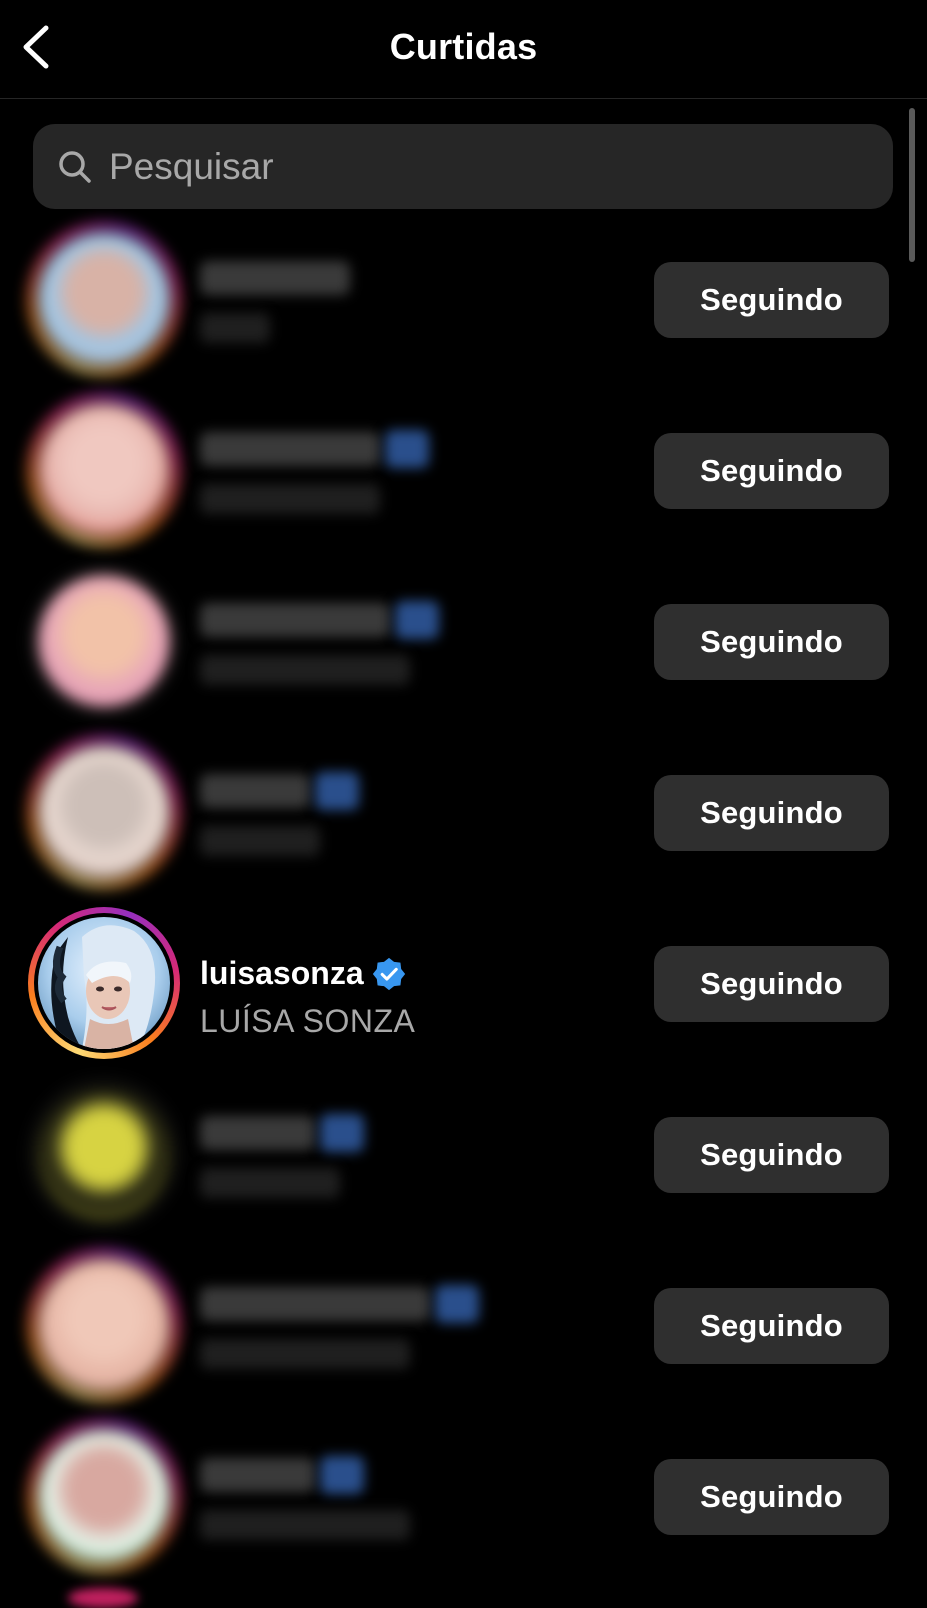  Describe the element at coordinates (282, 973) in the screenshot. I see `username: luisasonza` at that location.